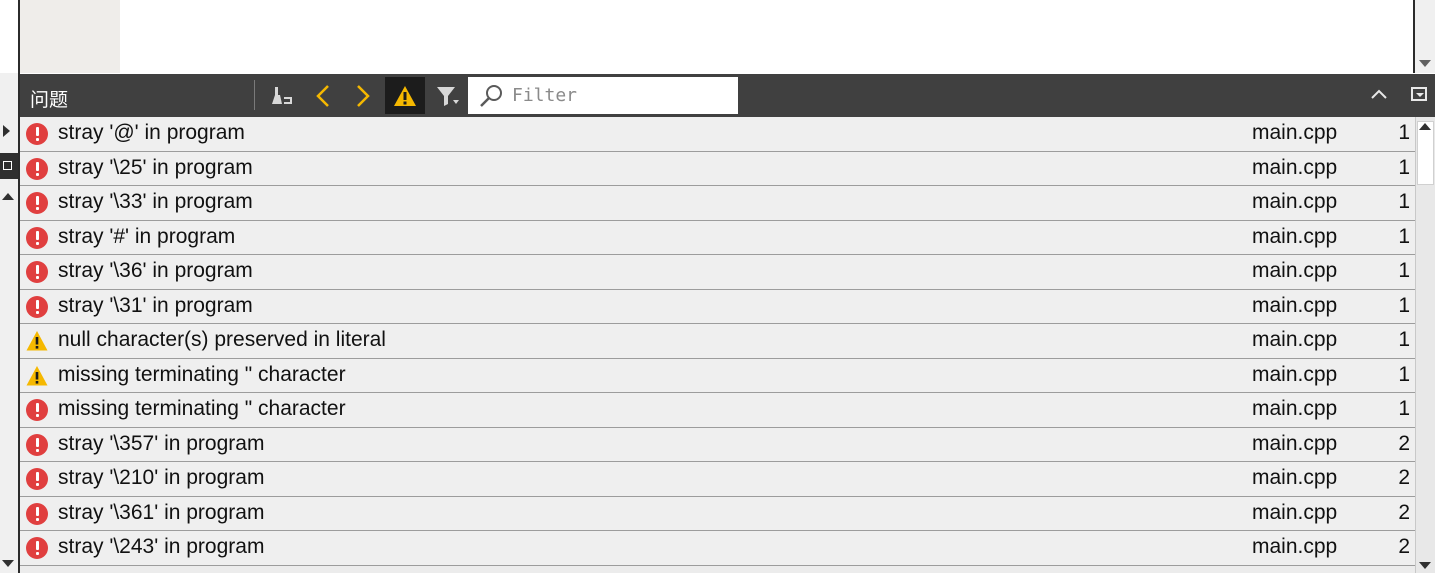  I want to click on filter-input, so click(619, 95).